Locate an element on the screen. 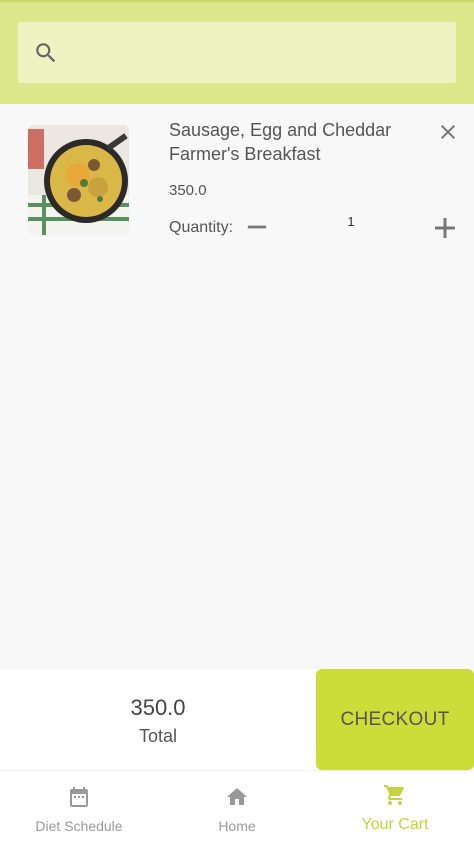 This screenshot has height=841, width=474. nav-item-your-cart: Your Cart is located at coordinates (395, 806).